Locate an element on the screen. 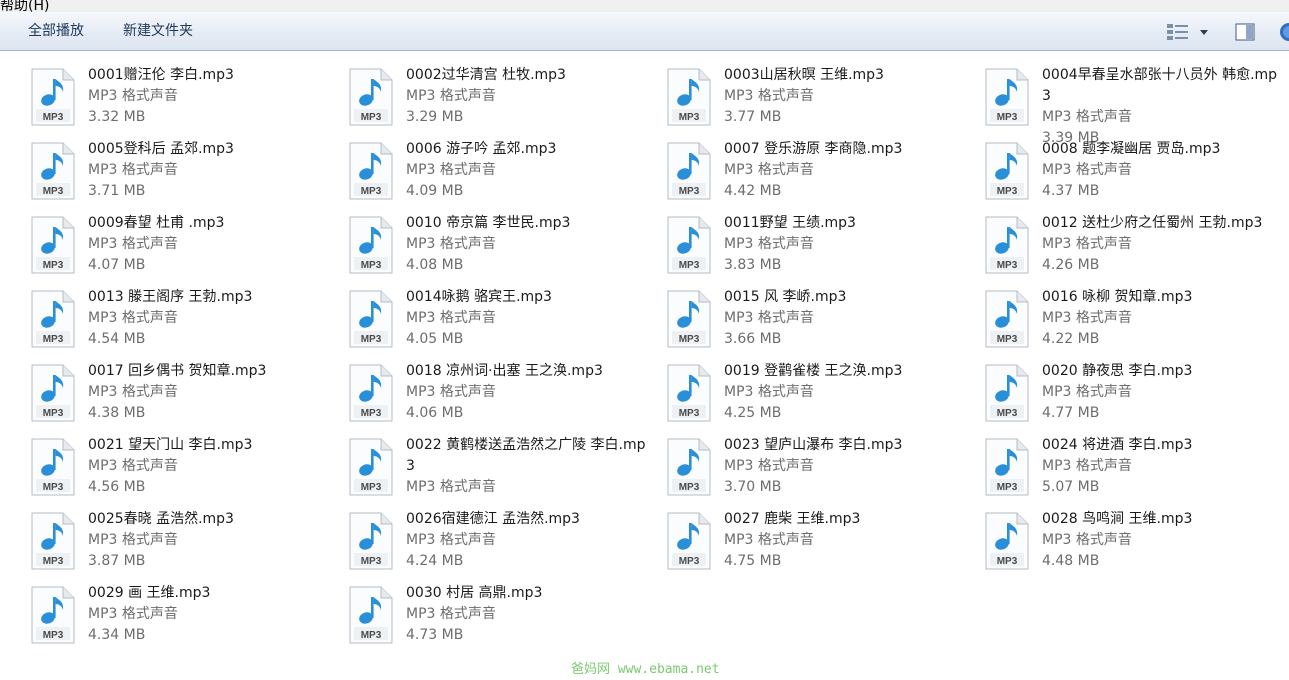  file-name: 0020 静夜思 李白.mp3 is located at coordinates (1117, 371).